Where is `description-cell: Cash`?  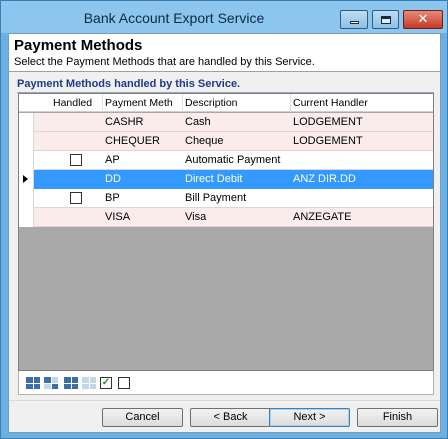
description-cell: Cash is located at coordinates (198, 122).